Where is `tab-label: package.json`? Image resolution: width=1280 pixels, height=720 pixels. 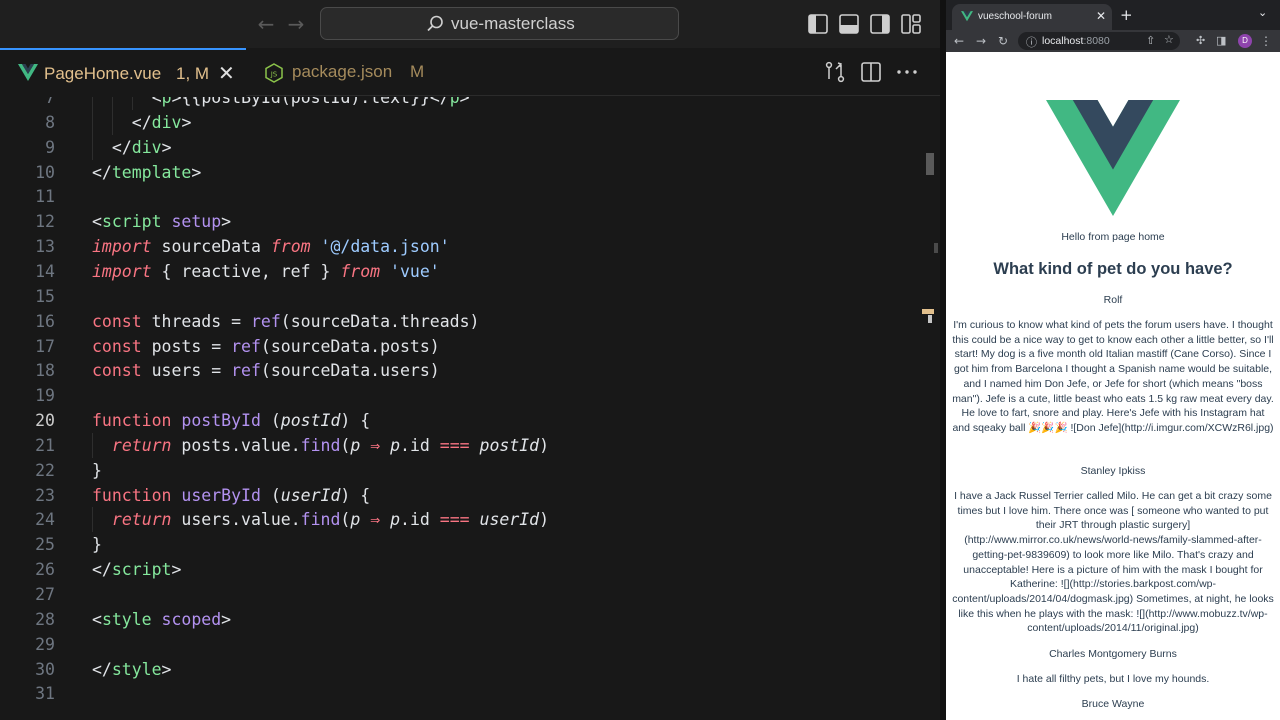
tab-label: package.json is located at coordinates (342, 71).